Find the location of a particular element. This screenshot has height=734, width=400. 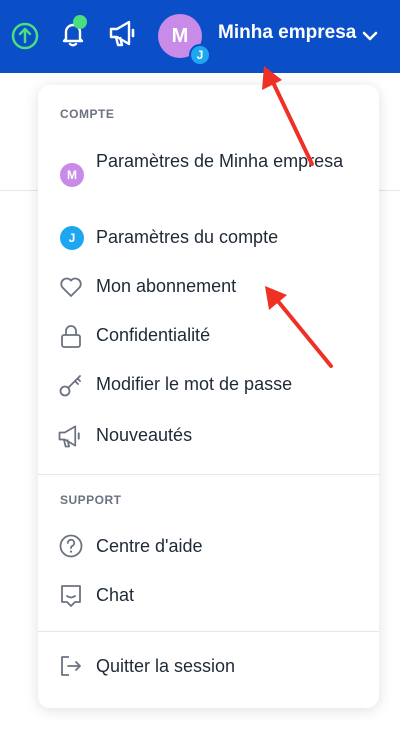

chevron-down-icon is located at coordinates (370, 36).